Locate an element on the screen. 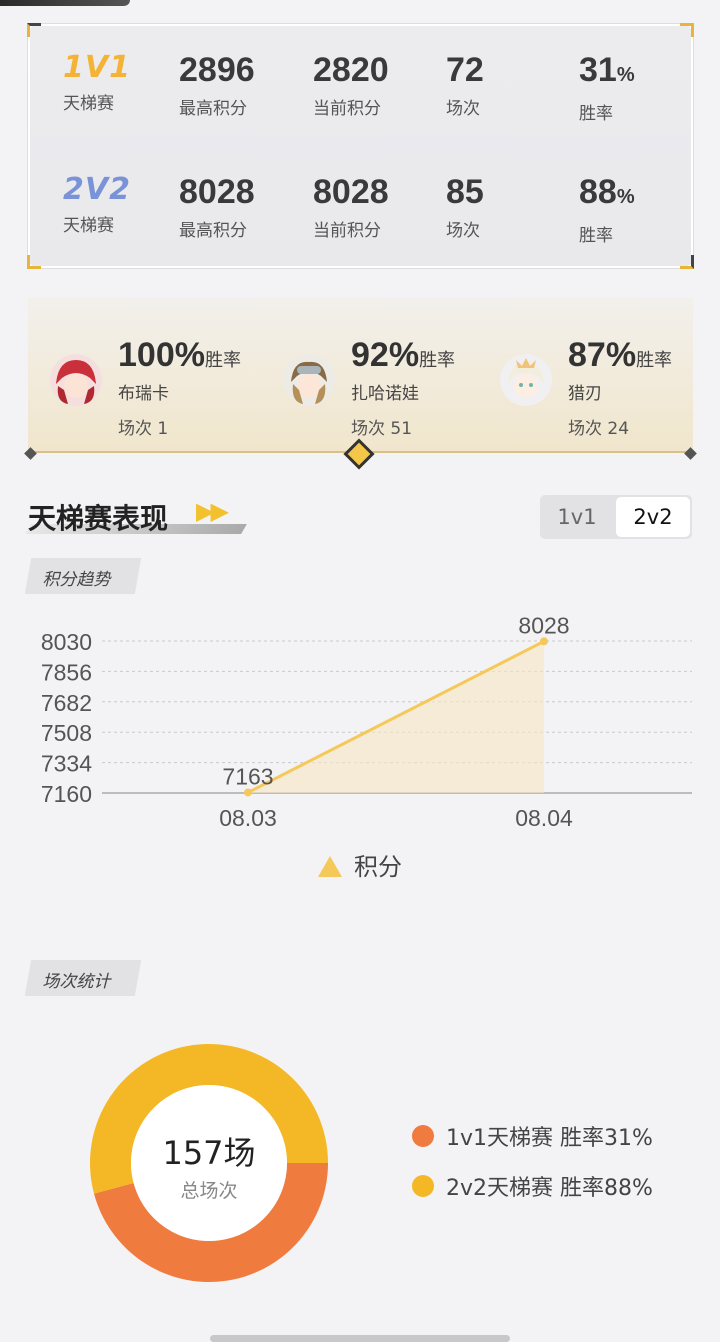 The image size is (720, 1342). hero-win-rate: 87% is located at coordinates (602, 355).